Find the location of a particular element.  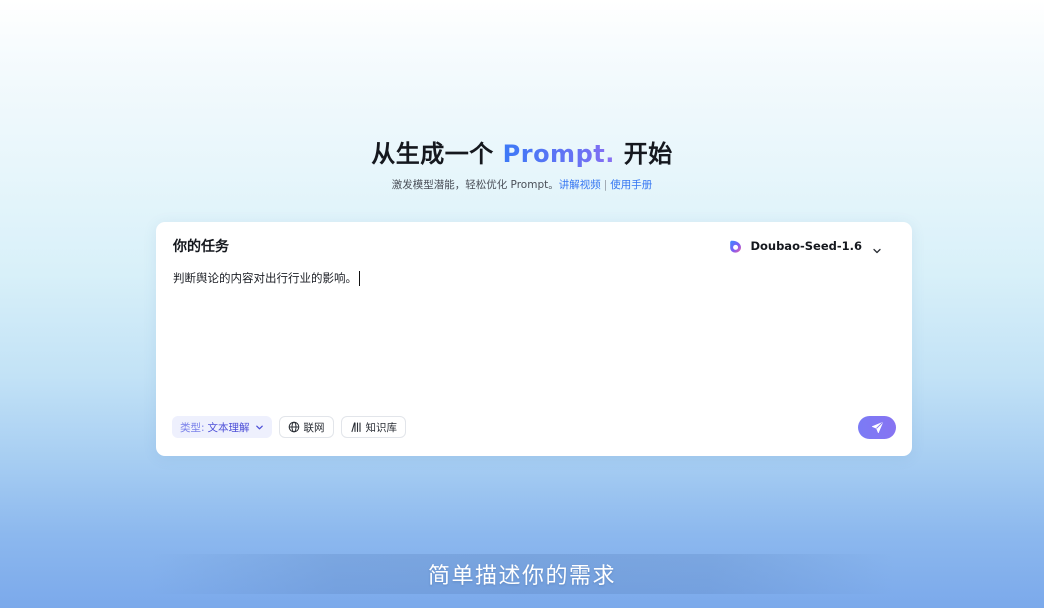

video-caption: 简单描述你的需求 is located at coordinates (521, 576).